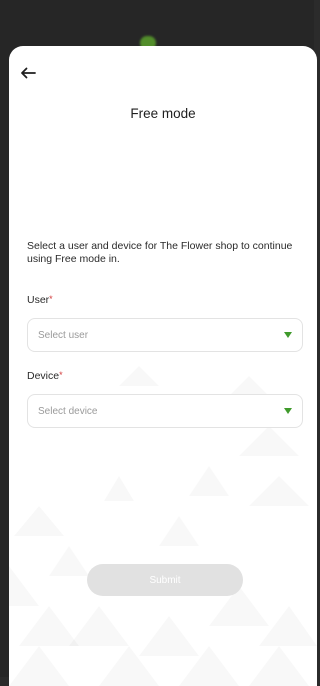 This screenshot has height=686, width=320. What do you see at coordinates (165, 335) in the screenshot?
I see `user-select: Select user` at bounding box center [165, 335].